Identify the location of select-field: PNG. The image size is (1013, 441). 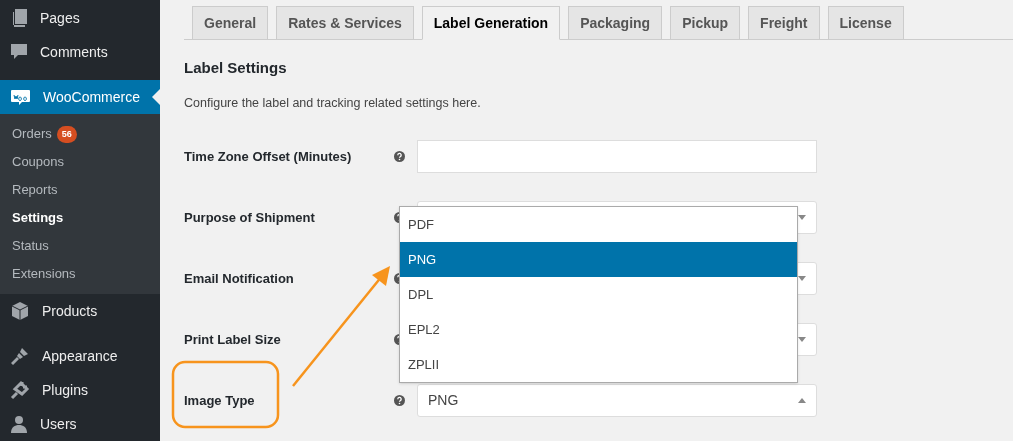
(617, 401).